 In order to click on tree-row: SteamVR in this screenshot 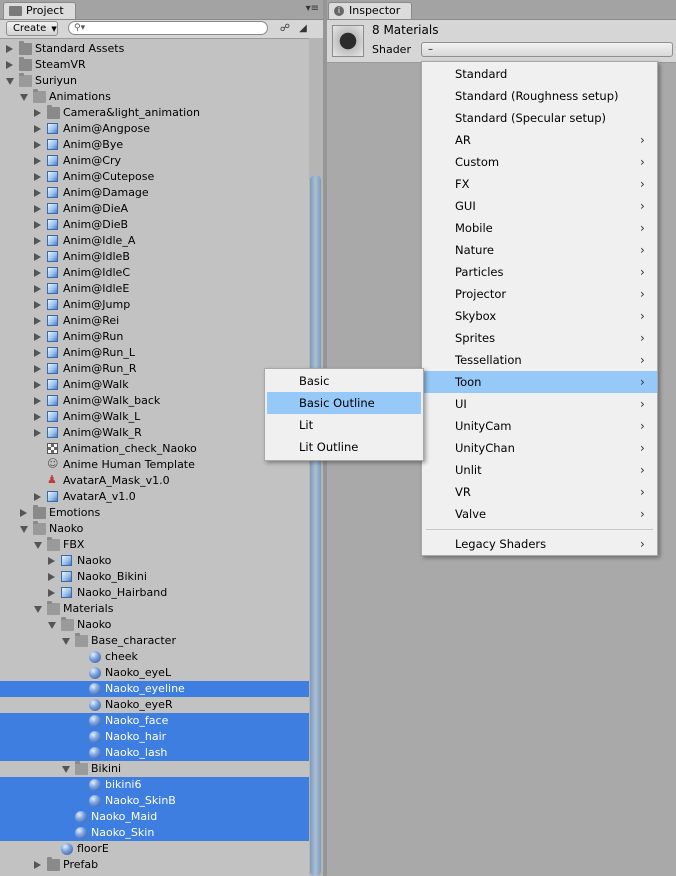, I will do `click(154, 65)`.